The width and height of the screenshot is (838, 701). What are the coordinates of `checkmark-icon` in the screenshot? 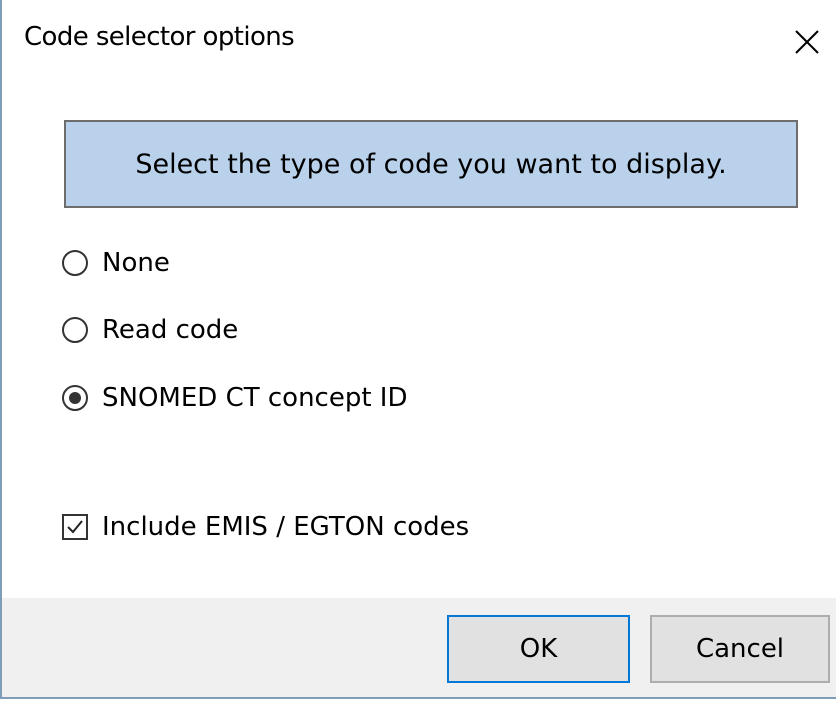 It's located at (75, 527).